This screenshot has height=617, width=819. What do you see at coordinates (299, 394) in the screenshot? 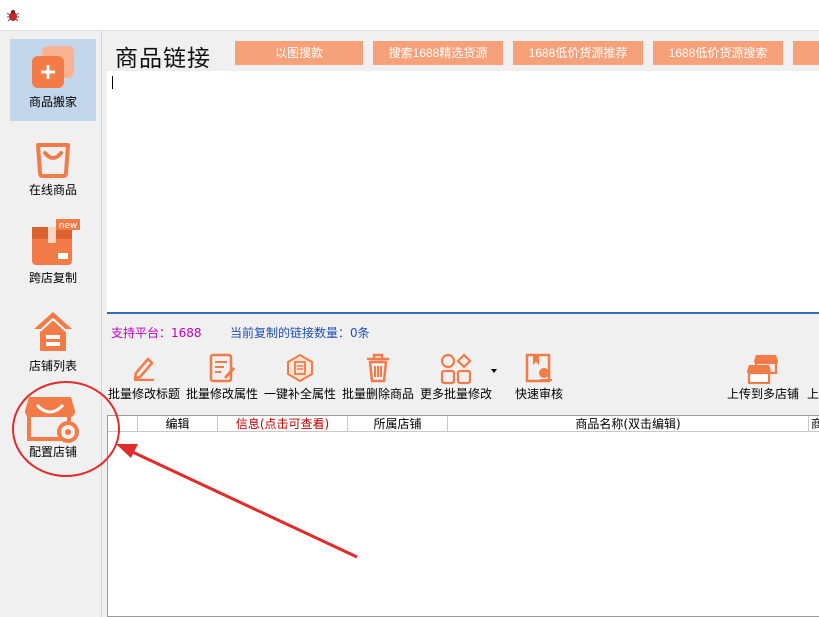
I see `toolbar-label: 一键补全属性` at bounding box center [299, 394].